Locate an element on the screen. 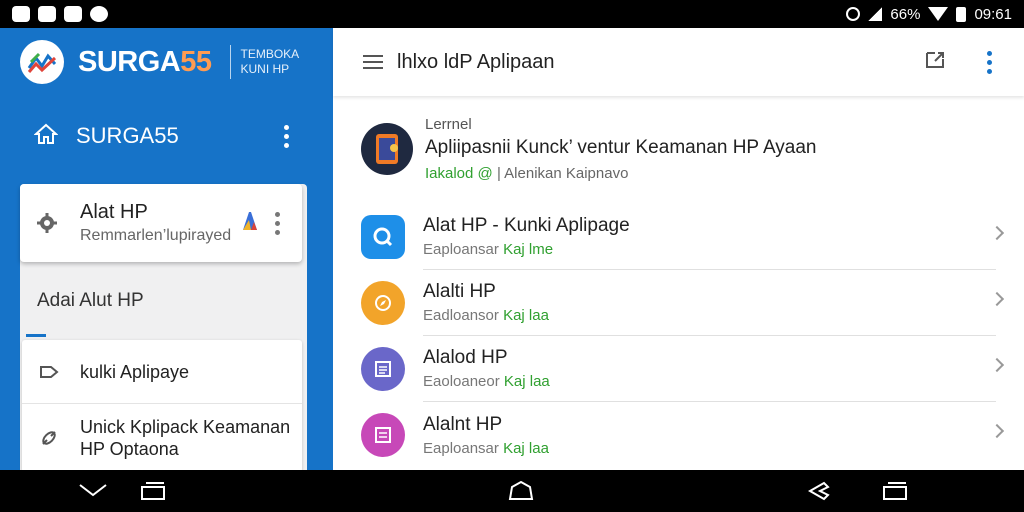 This screenshot has height=512, width=1024. divider is located at coordinates (230, 62).